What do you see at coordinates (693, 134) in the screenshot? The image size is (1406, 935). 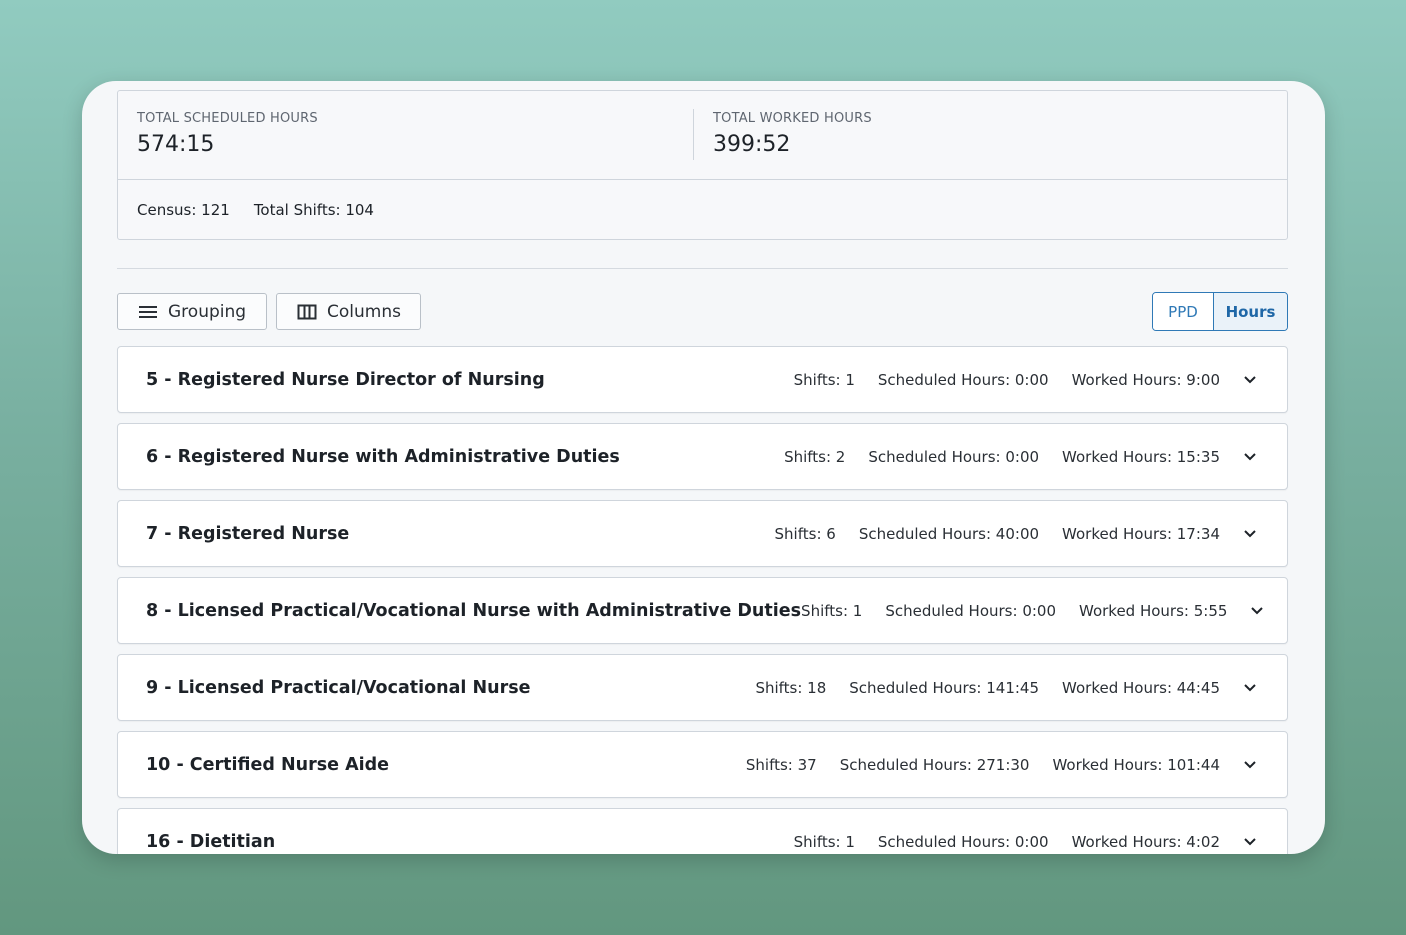 I see `stat-divider` at bounding box center [693, 134].